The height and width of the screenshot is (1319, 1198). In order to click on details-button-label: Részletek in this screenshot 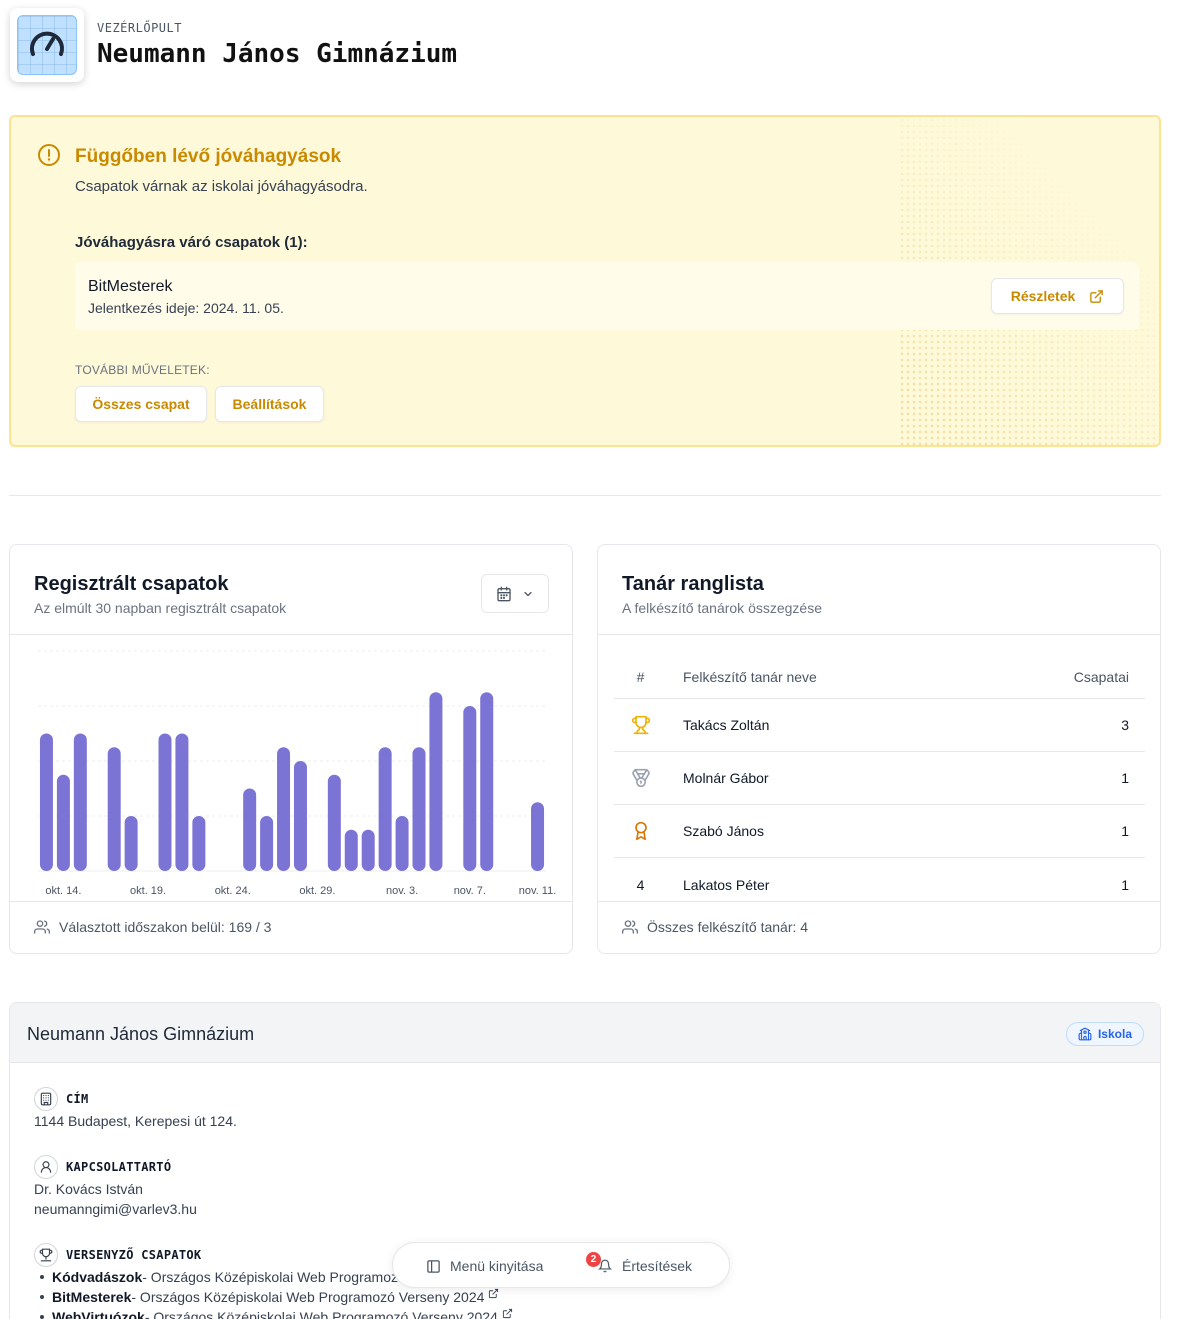, I will do `click(1043, 296)`.